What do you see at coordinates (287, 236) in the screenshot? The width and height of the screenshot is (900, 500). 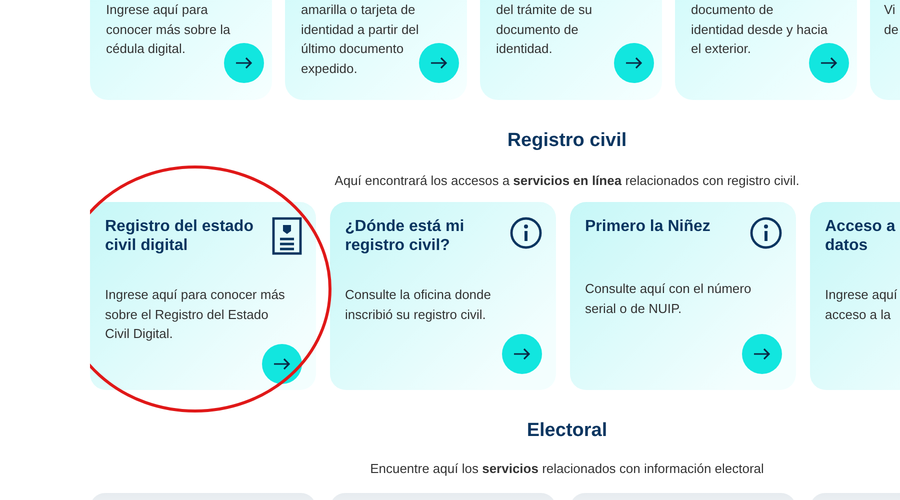 I see `document-icon` at bounding box center [287, 236].